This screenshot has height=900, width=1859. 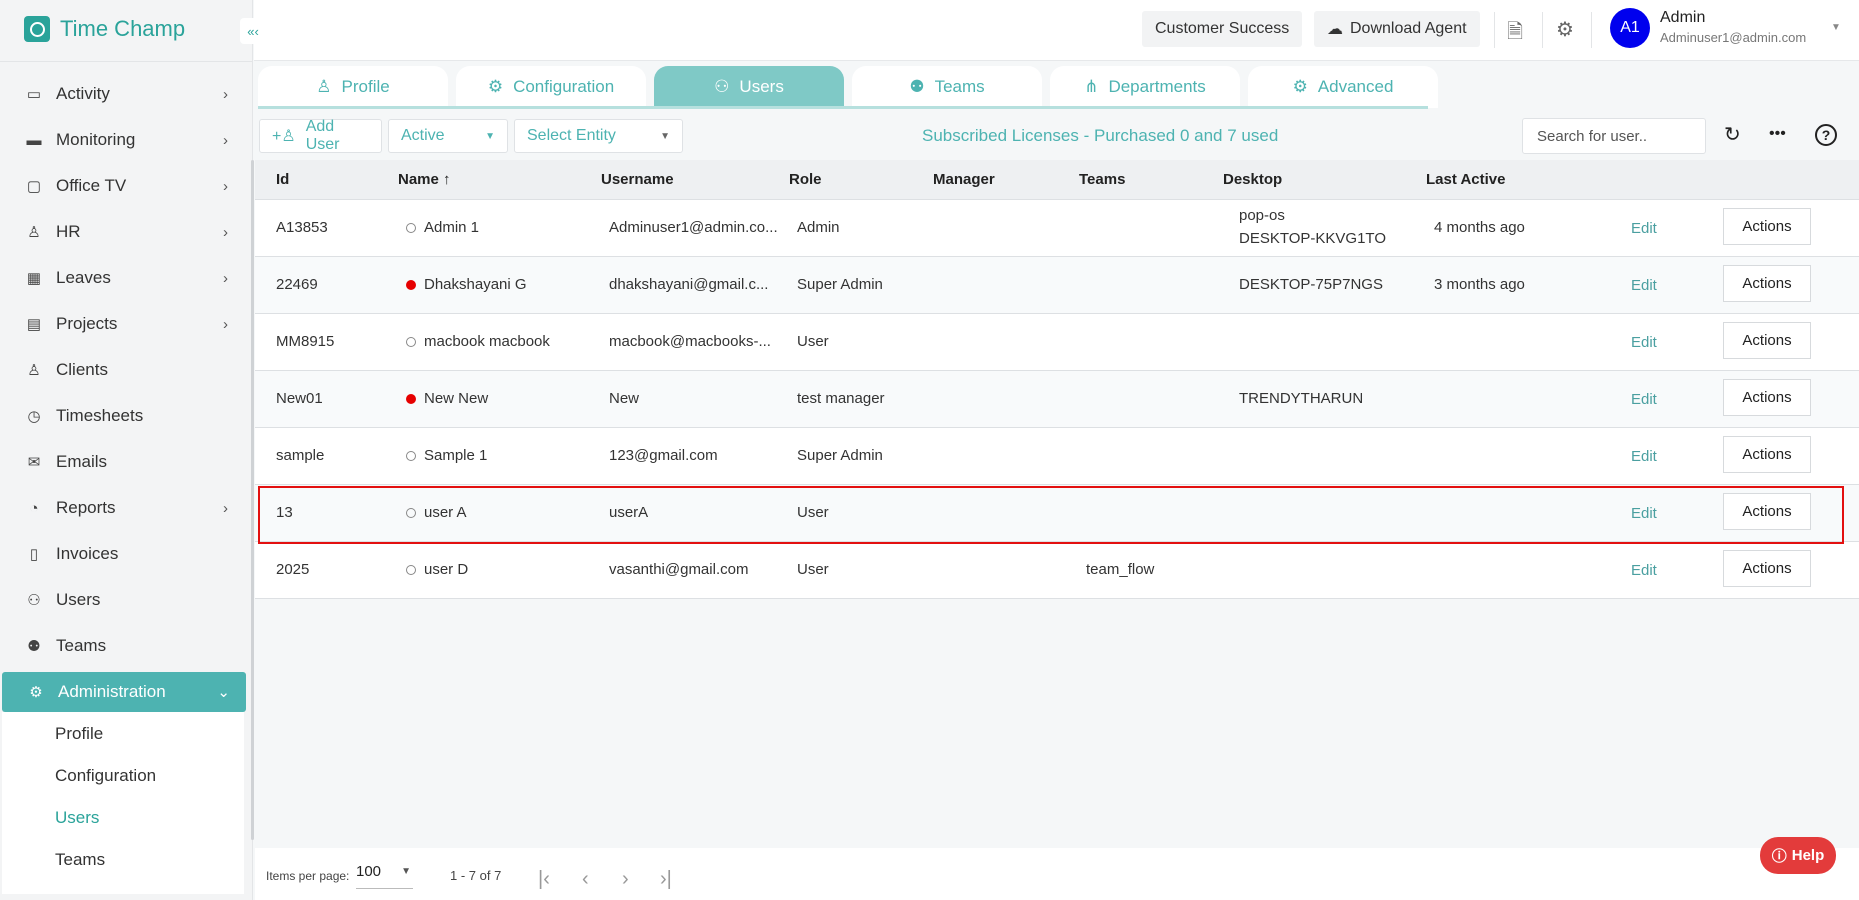 I want to click on submenu-profile: Profile, so click(x=79, y=734).